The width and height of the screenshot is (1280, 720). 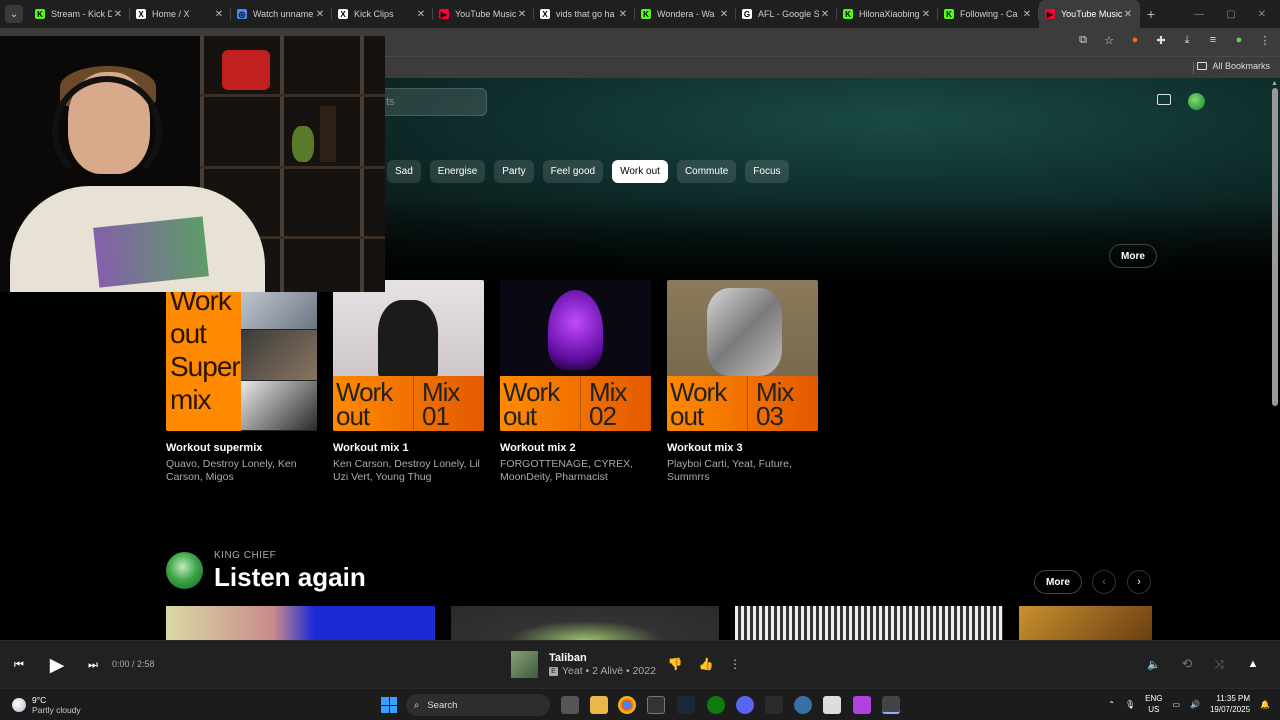 I want to click on epic-games-icon, so click(x=774, y=705).